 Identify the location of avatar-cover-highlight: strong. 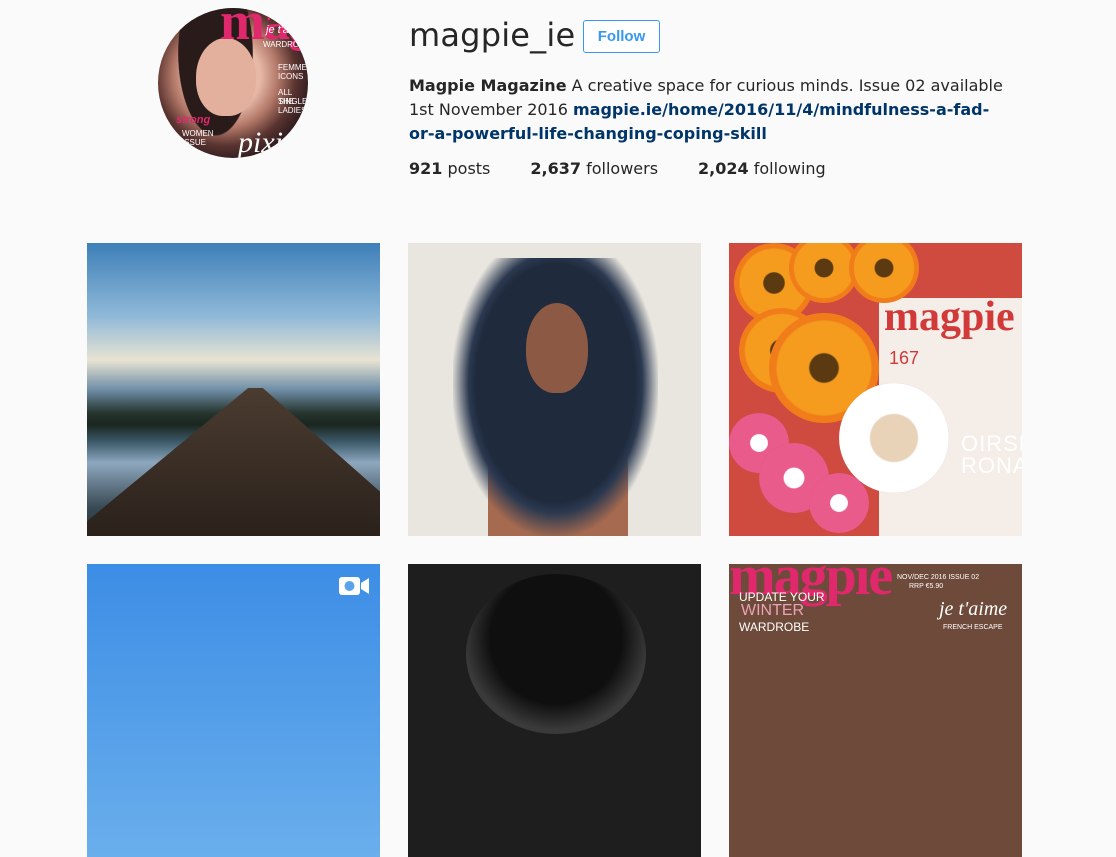
(193, 120).